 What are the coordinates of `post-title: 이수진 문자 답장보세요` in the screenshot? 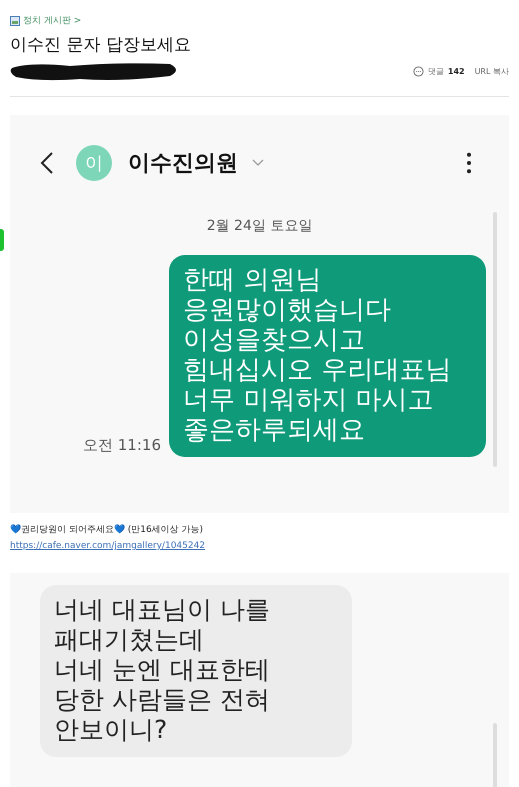 It's located at (101, 45).